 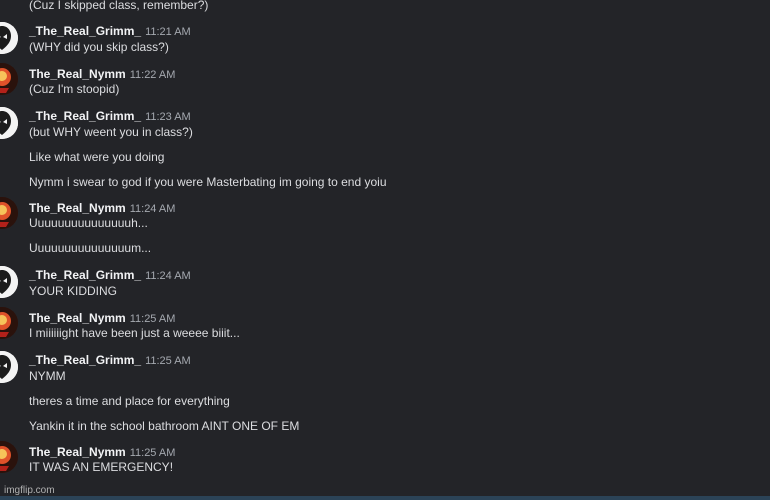 I want to click on message-text: (but WHY weent you in class?), so click(x=111, y=132).